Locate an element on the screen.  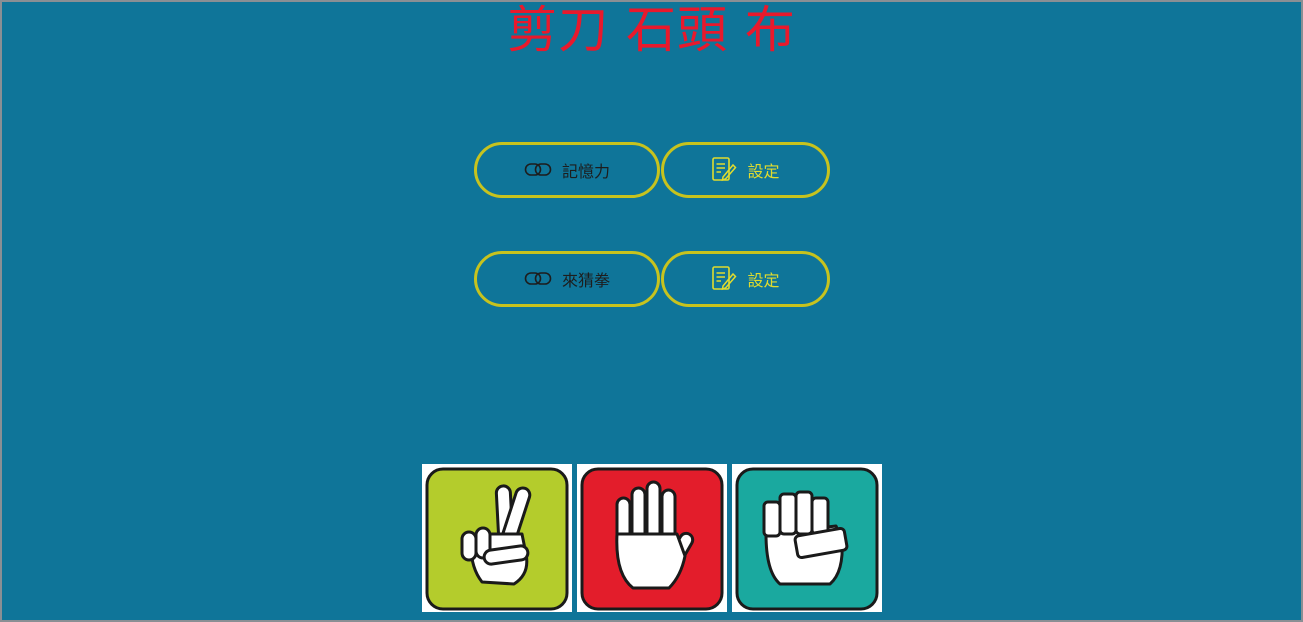
rock-hand-button is located at coordinates (807, 538).